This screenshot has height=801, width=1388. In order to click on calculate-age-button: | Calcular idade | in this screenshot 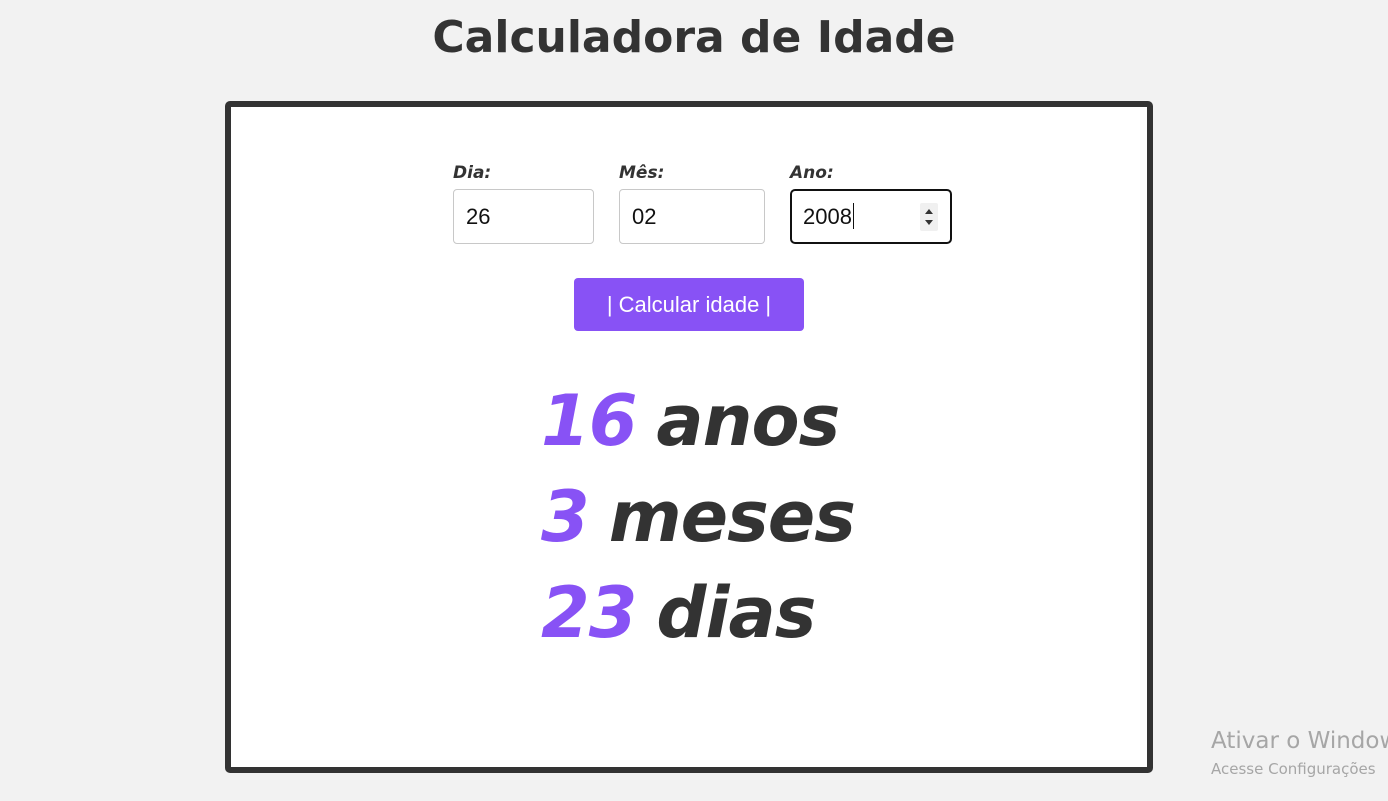, I will do `click(689, 304)`.